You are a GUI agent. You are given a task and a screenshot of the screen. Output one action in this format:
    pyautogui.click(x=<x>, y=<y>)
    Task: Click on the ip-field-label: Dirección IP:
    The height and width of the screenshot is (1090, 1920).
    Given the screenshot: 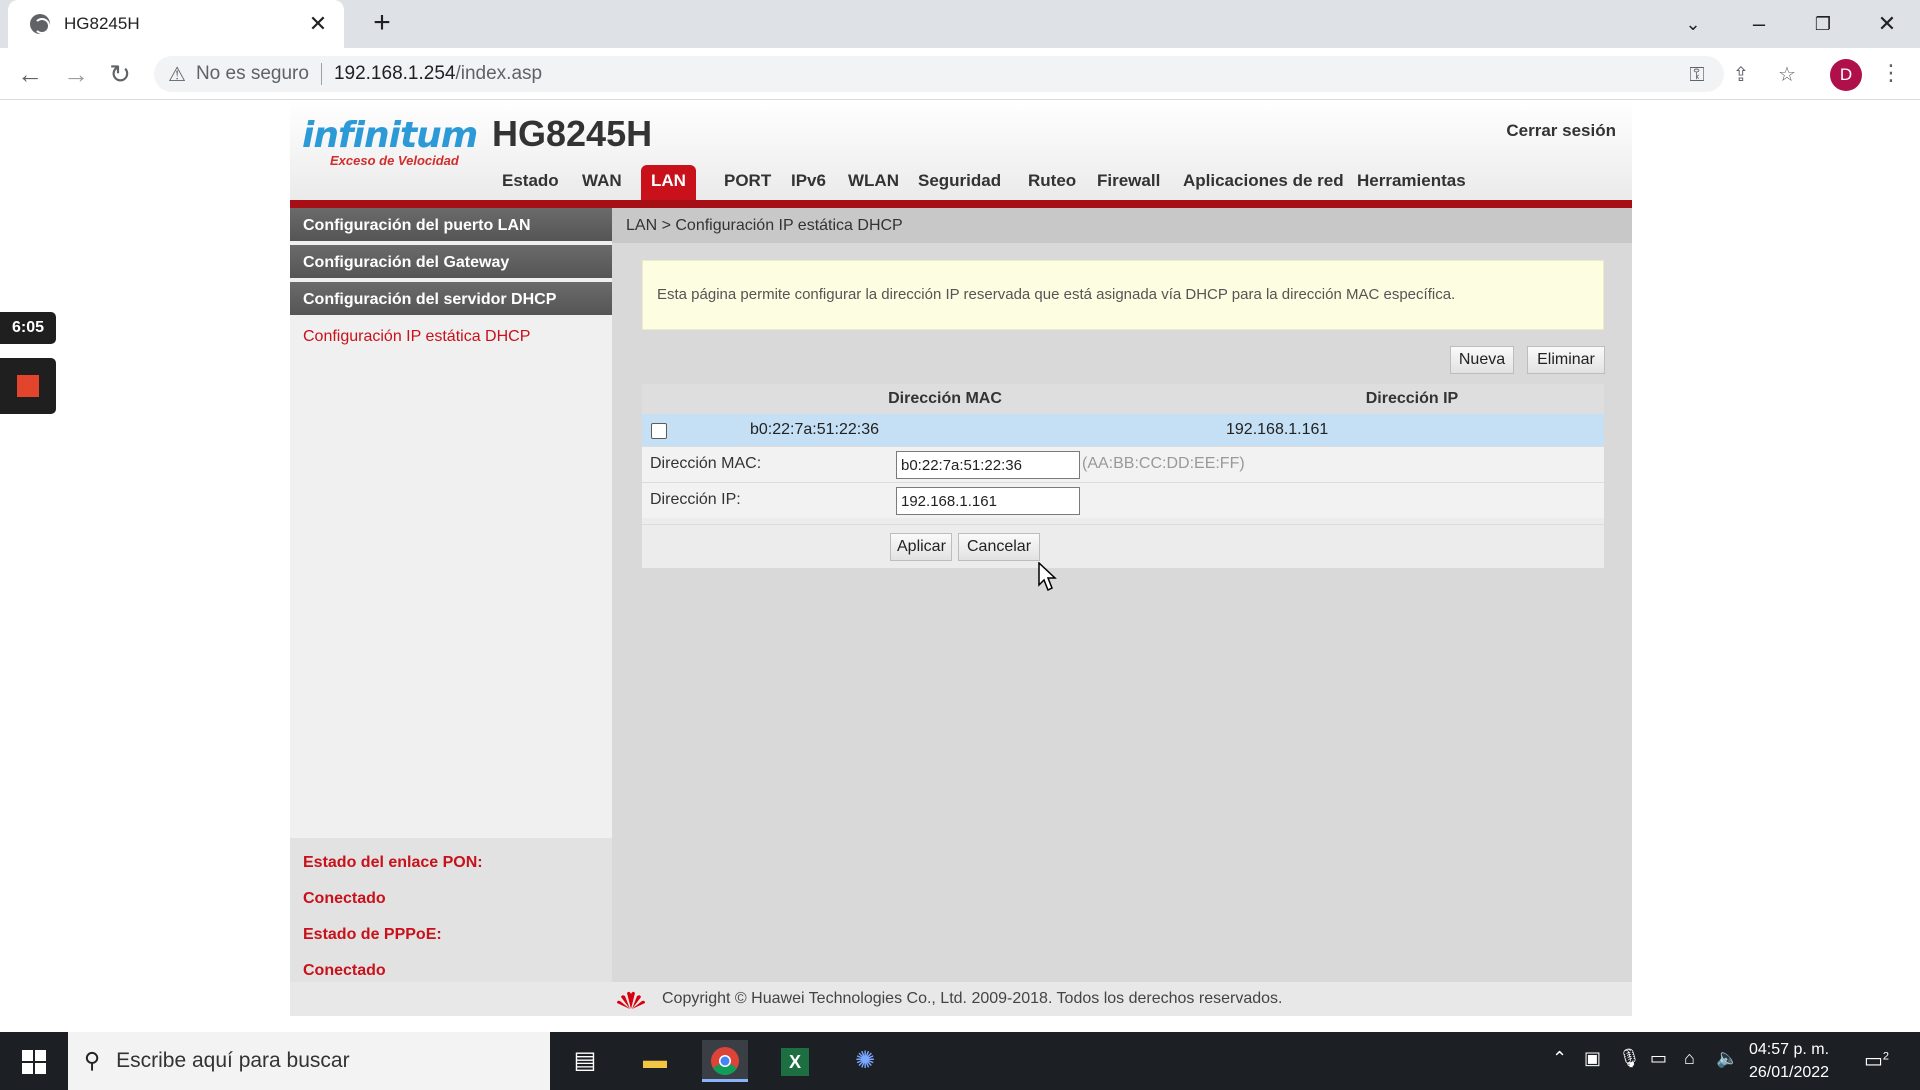 What is the action you would take?
    pyautogui.click(x=695, y=499)
    